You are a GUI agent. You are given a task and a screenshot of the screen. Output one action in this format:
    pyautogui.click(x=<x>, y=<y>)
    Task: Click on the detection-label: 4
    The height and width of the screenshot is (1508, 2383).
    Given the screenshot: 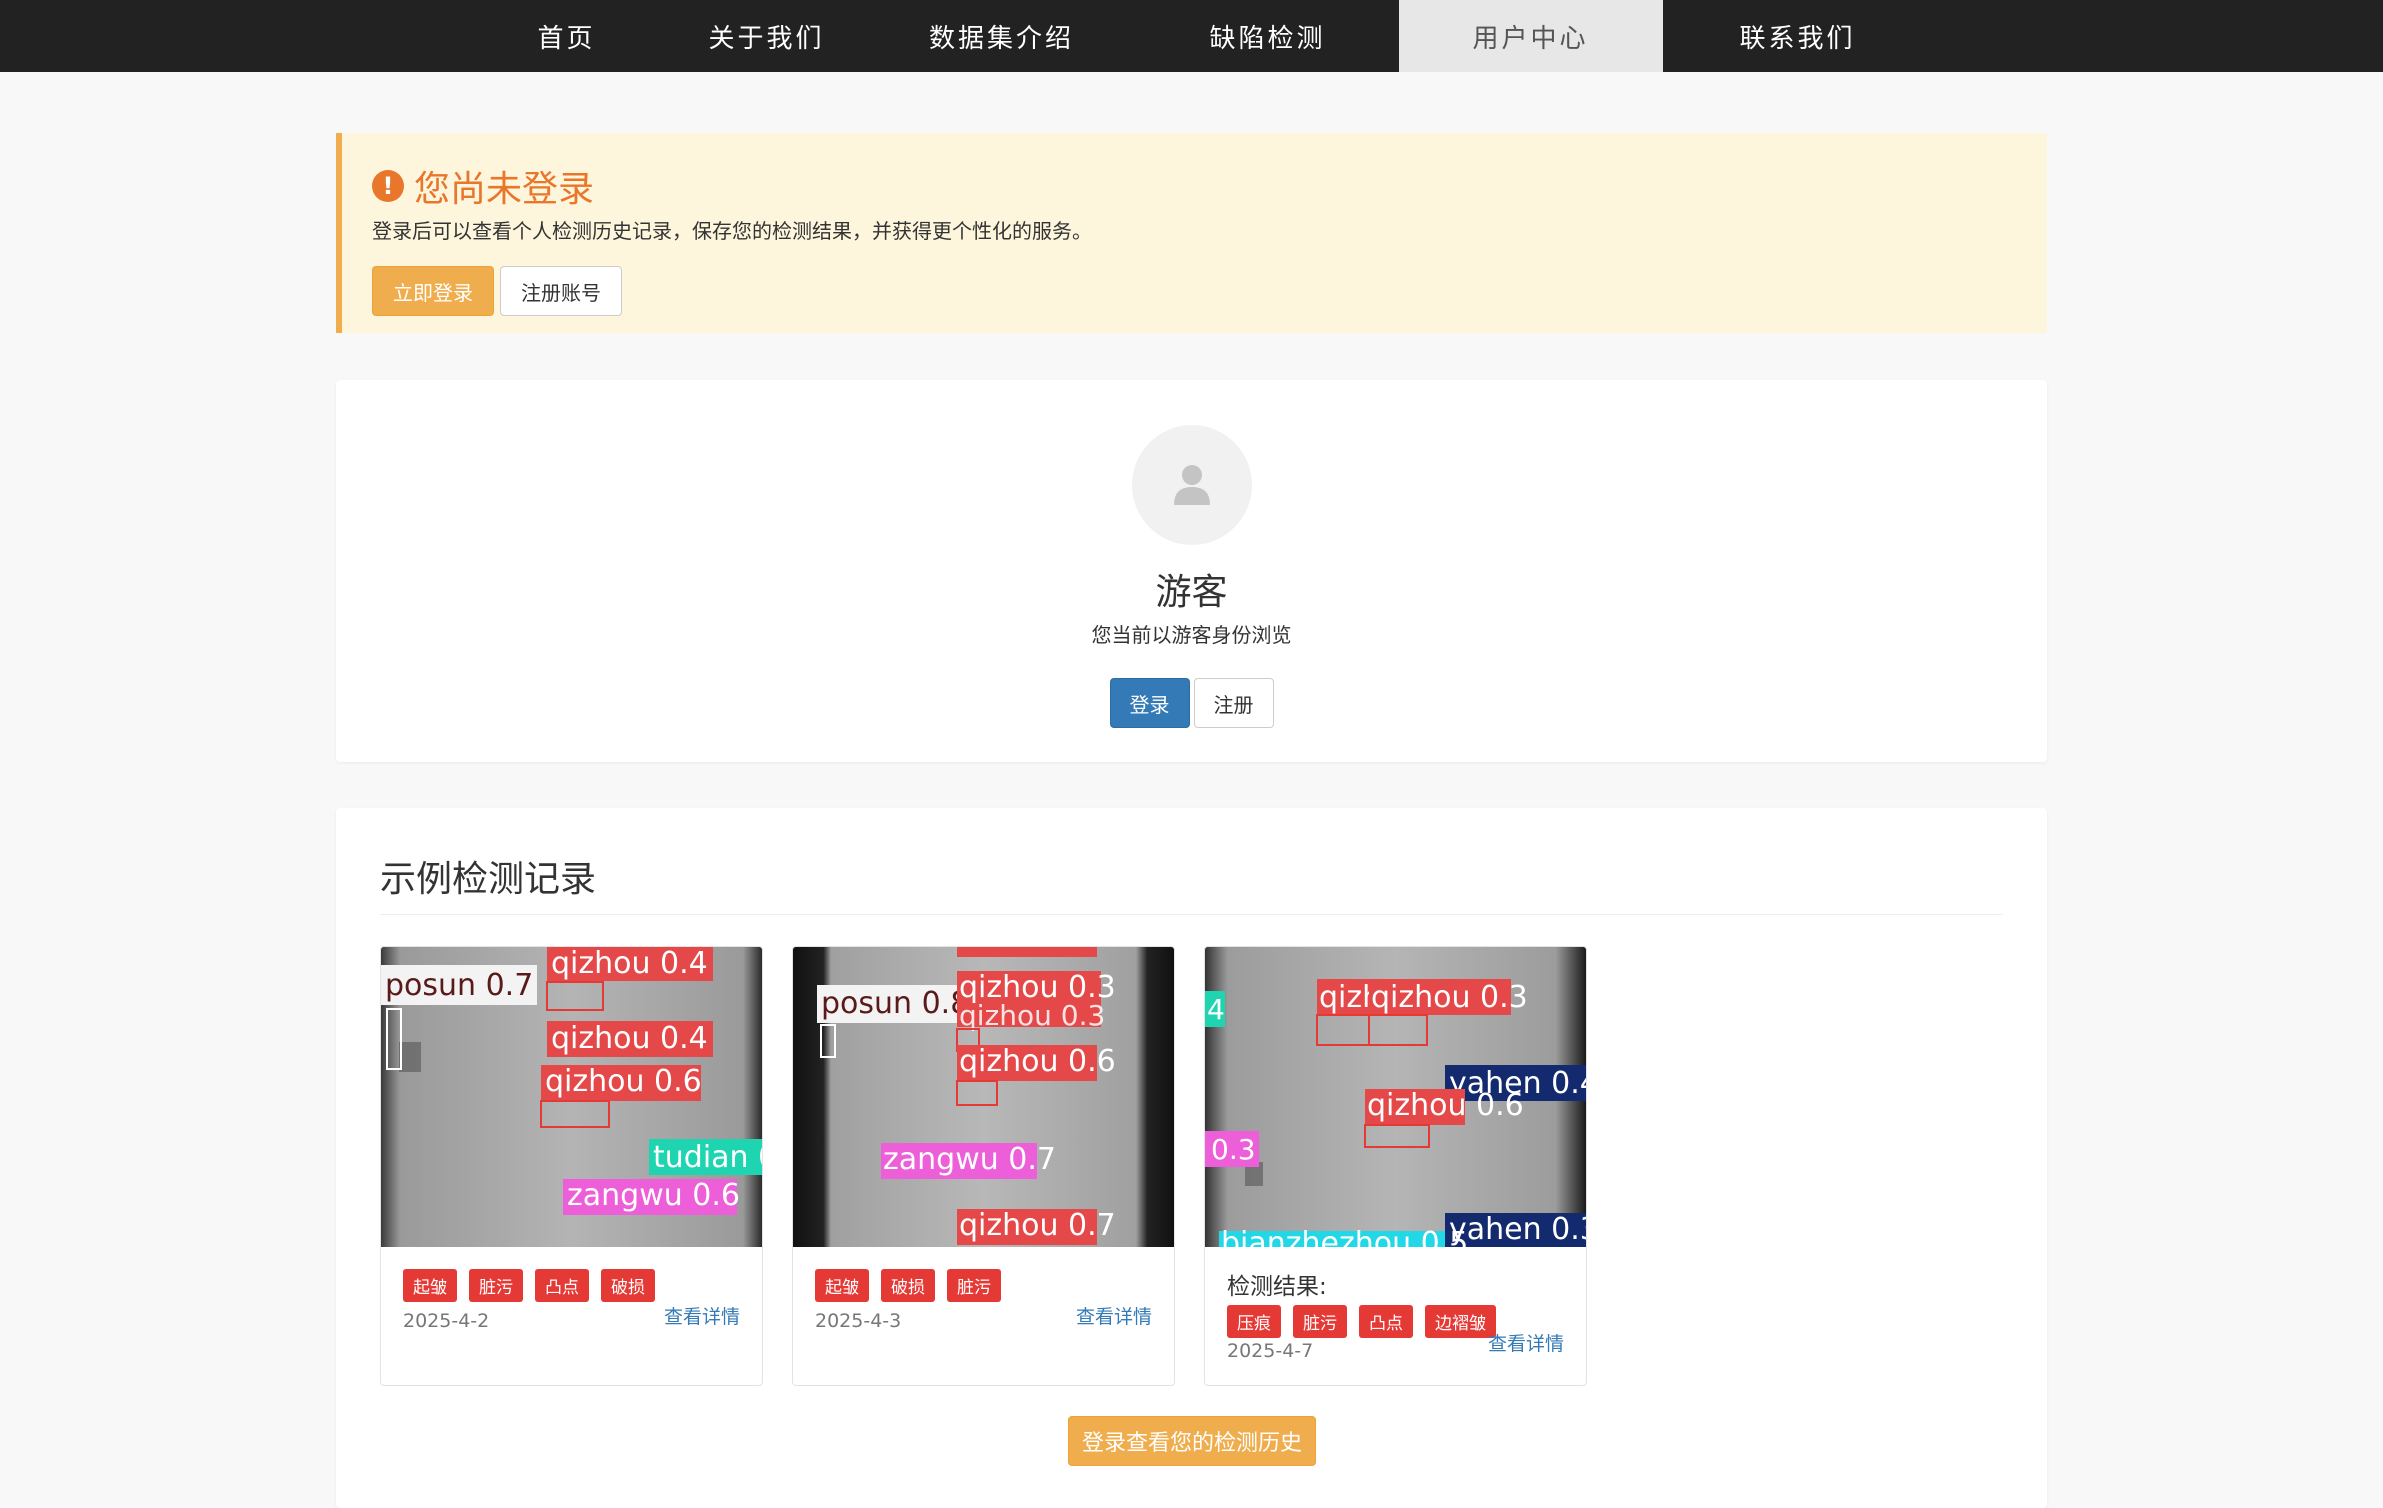 What is the action you would take?
    pyautogui.click(x=1216, y=1009)
    